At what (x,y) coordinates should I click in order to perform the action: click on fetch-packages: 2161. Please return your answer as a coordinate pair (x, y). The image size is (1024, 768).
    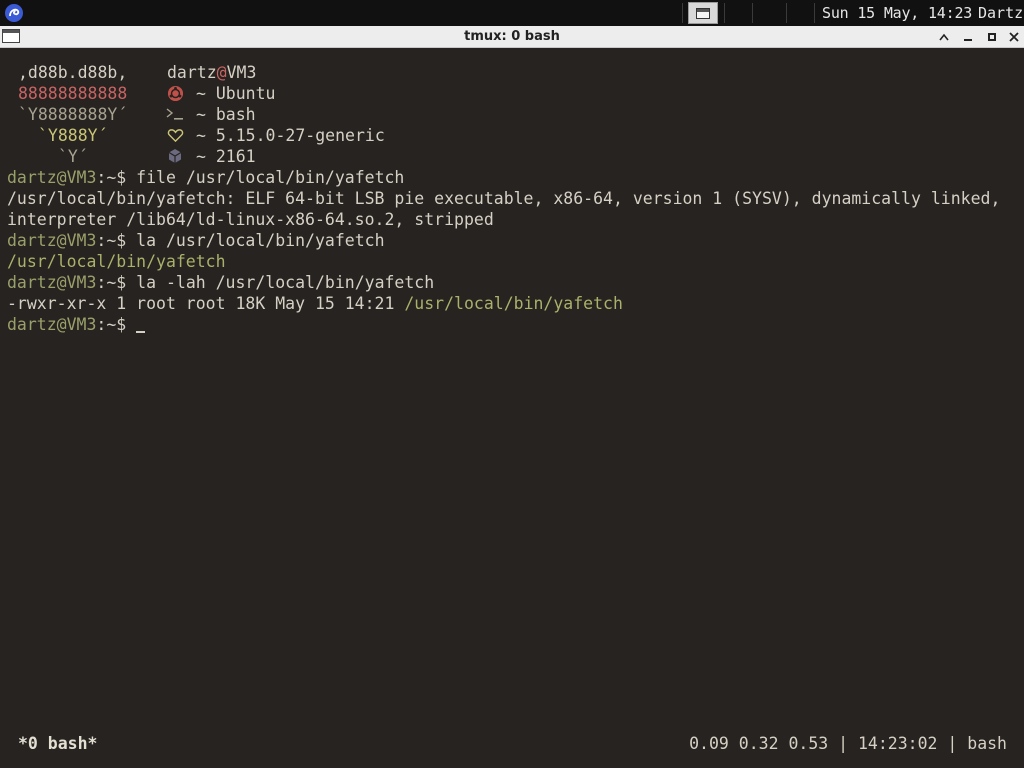
    Looking at the image, I should click on (235, 156).